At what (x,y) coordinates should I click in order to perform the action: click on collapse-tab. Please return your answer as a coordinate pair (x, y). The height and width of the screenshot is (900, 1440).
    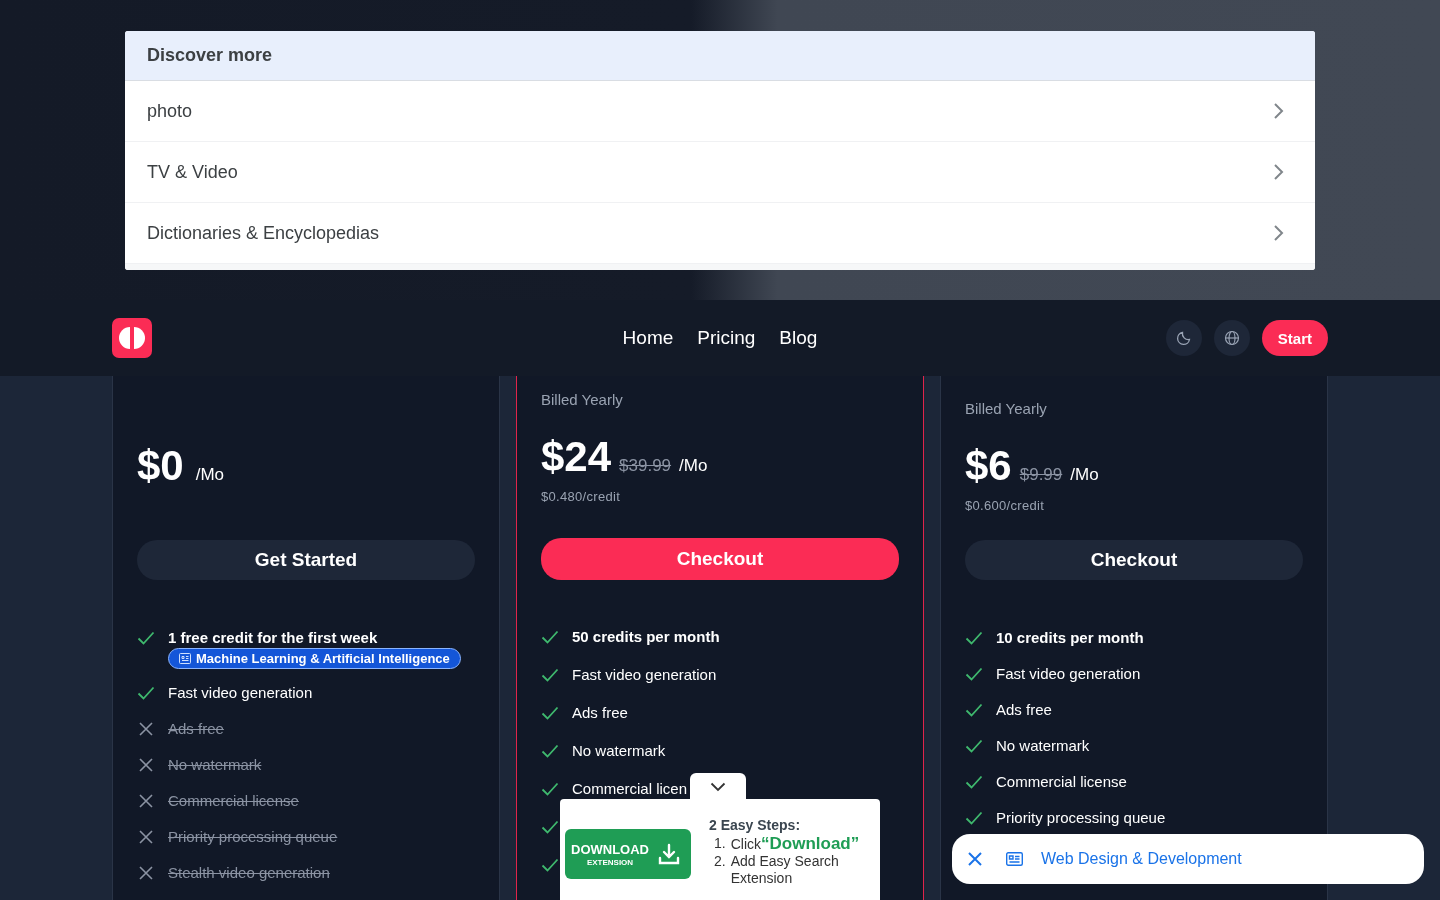
    Looking at the image, I should click on (718, 786).